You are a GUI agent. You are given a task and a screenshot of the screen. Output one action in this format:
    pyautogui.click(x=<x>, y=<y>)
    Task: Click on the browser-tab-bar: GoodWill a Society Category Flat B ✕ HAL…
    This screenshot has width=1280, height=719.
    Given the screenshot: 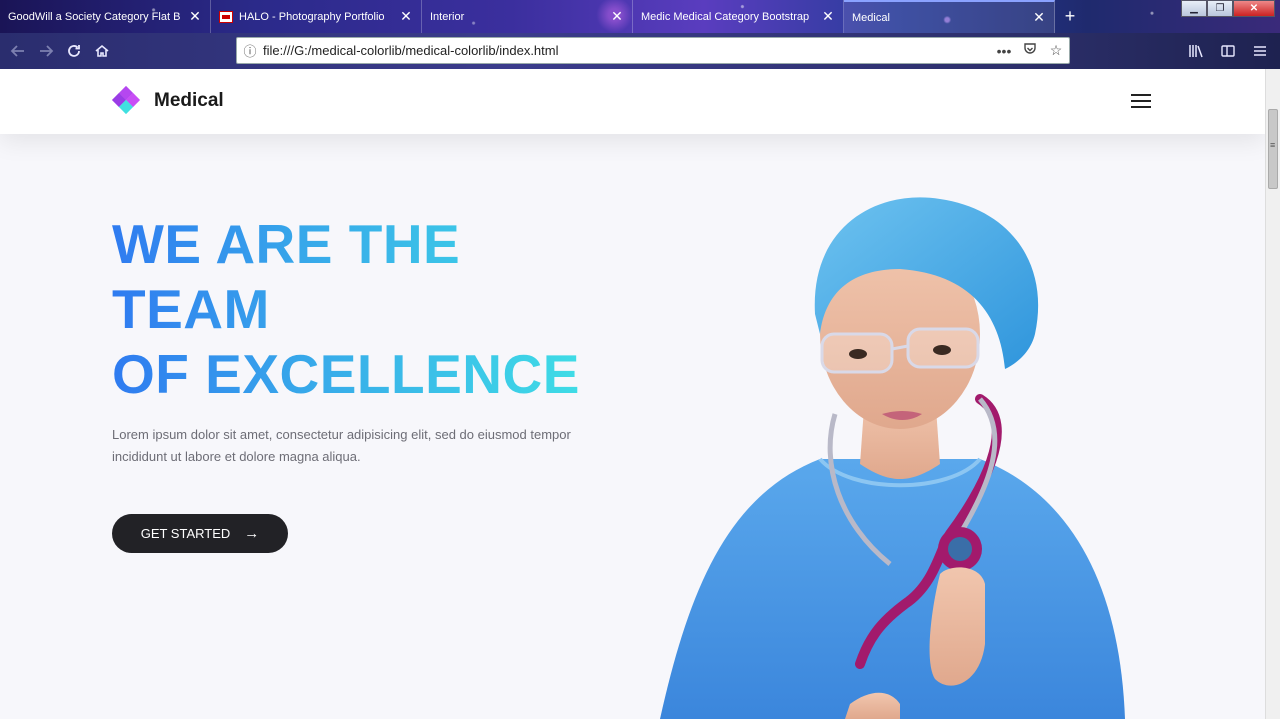 What is the action you would take?
    pyautogui.click(x=640, y=16)
    